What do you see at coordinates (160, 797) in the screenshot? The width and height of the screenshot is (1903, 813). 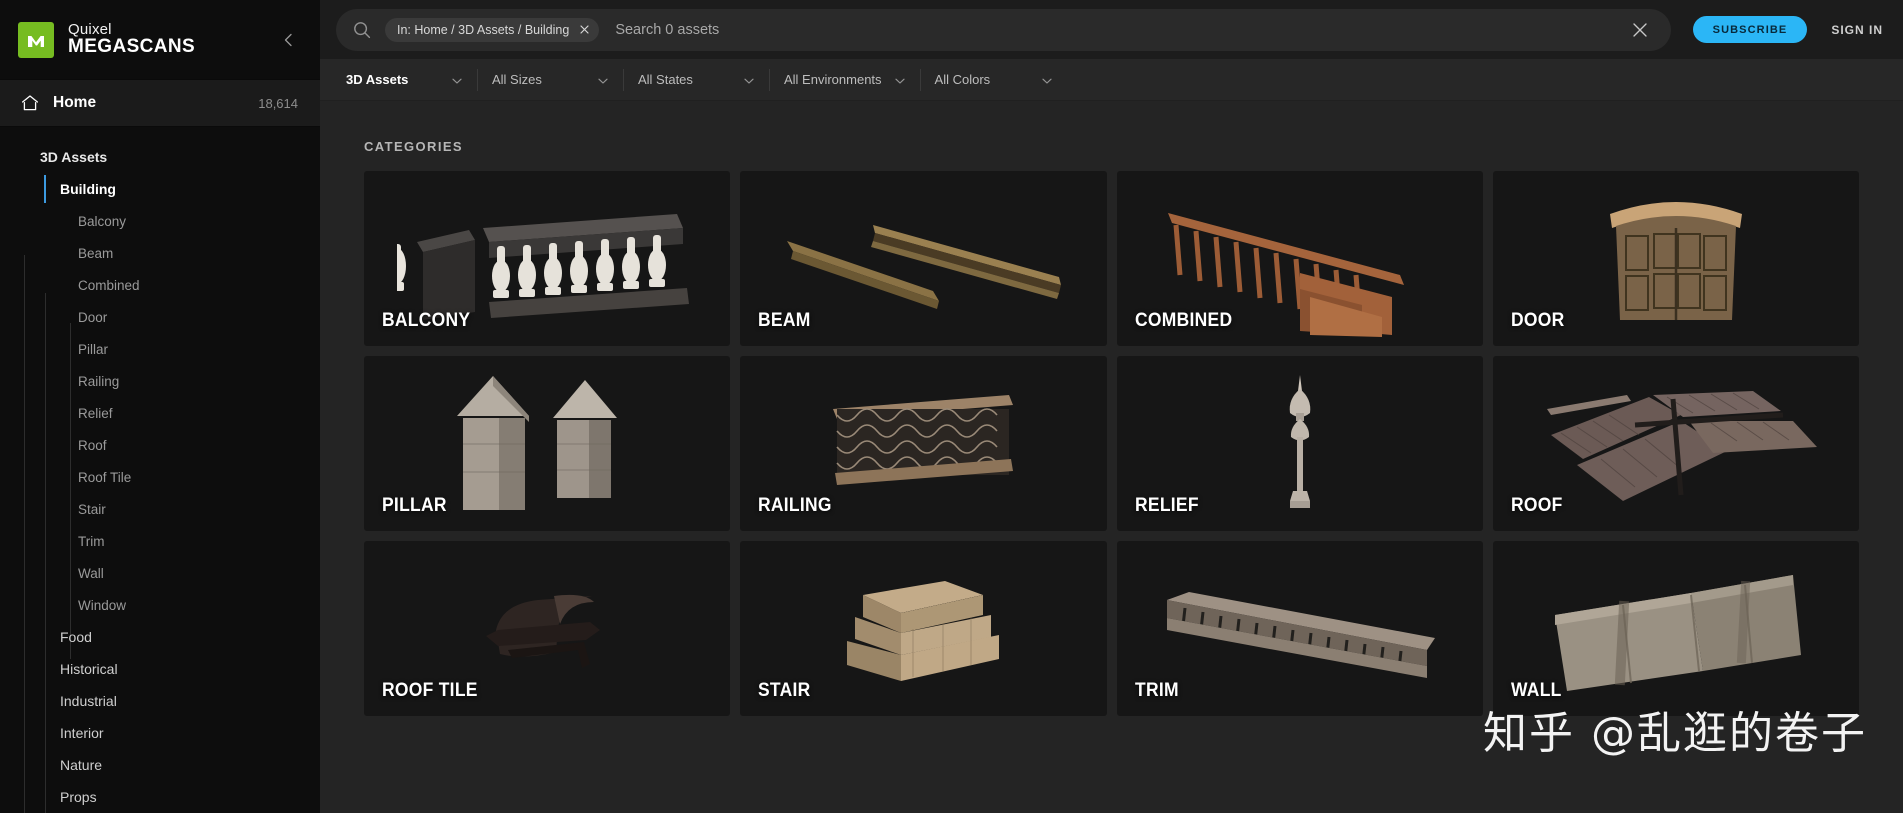 I see `sidebar-item-props: Props` at bounding box center [160, 797].